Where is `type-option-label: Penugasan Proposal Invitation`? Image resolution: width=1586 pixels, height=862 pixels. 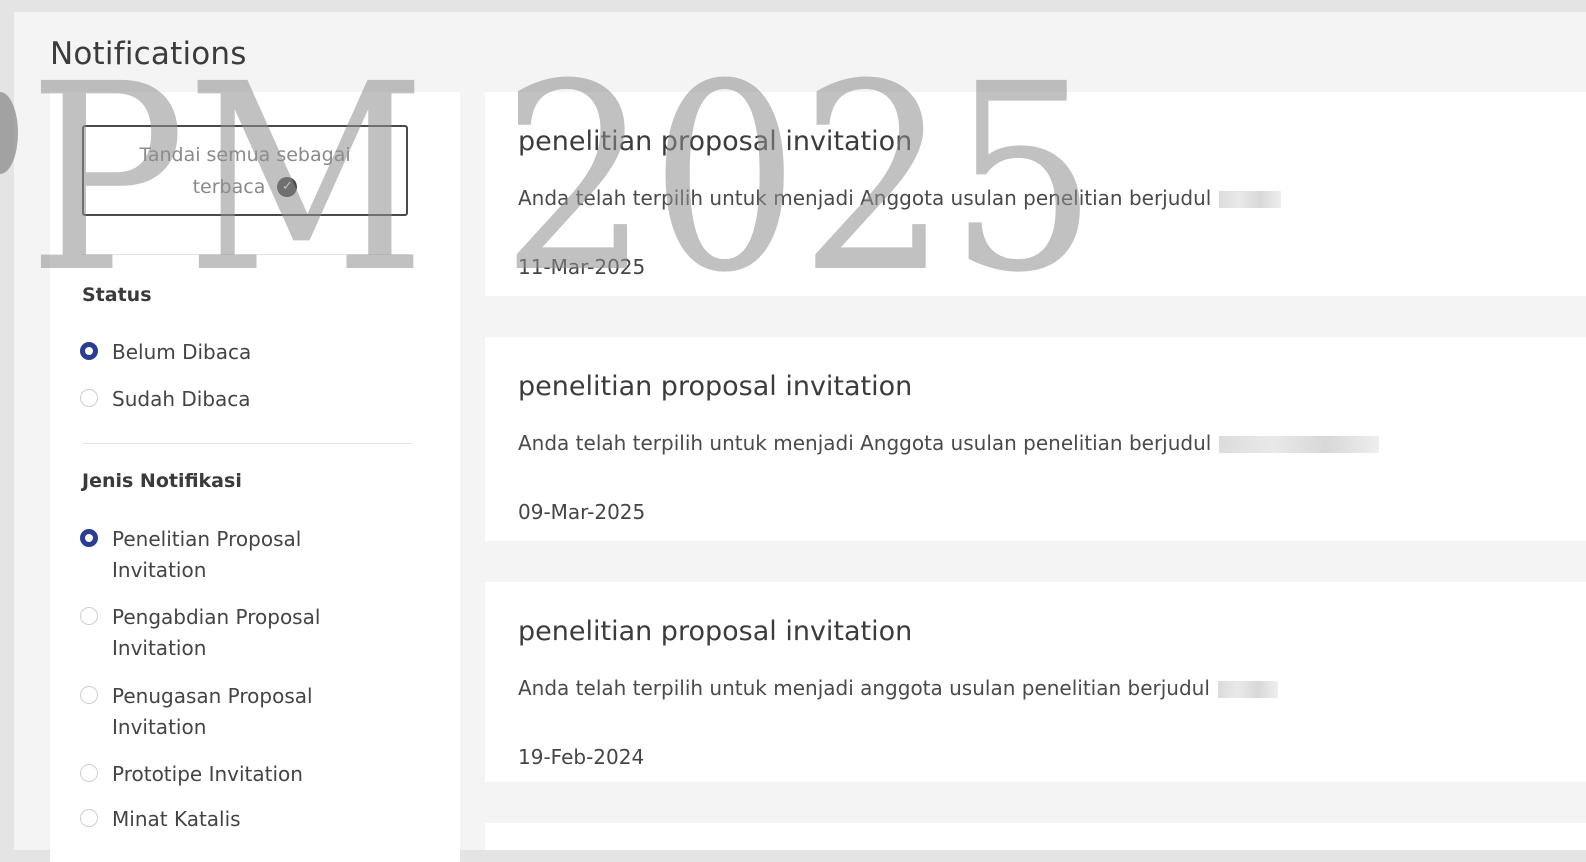
type-option-label: Penugasan Proposal Invitation is located at coordinates (212, 711).